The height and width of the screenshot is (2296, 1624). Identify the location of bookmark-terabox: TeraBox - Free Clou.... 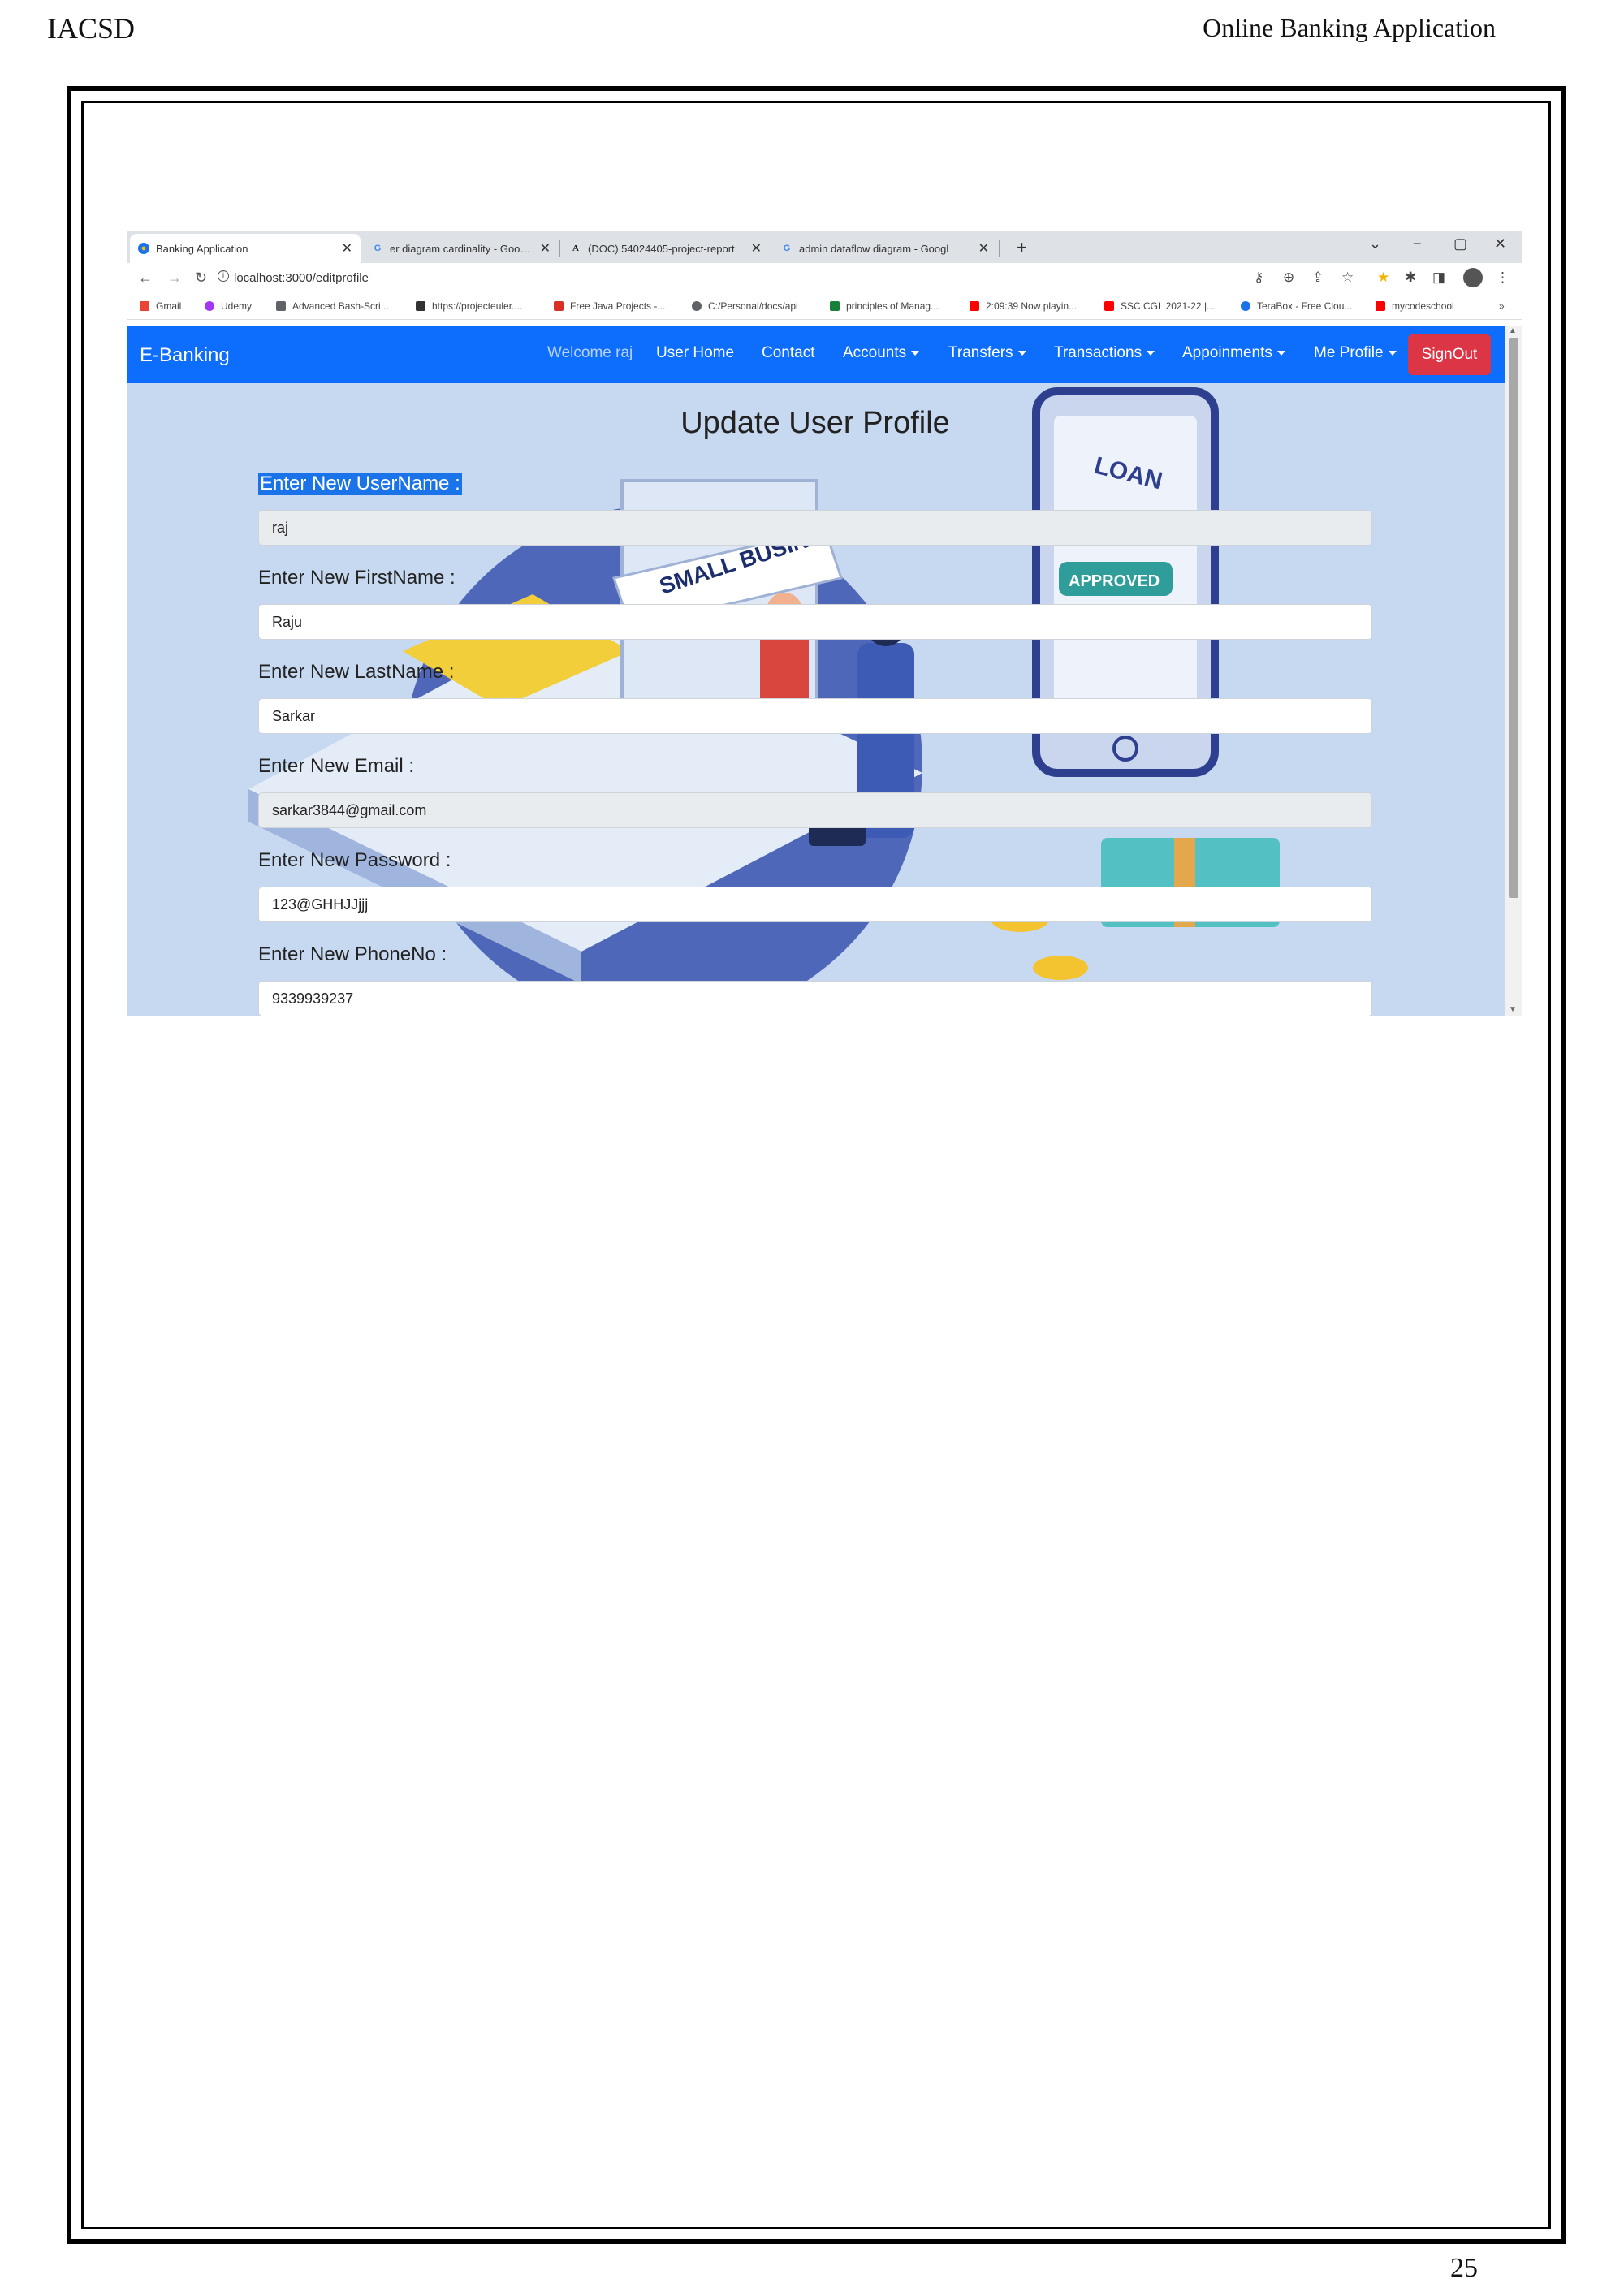
(1297, 306).